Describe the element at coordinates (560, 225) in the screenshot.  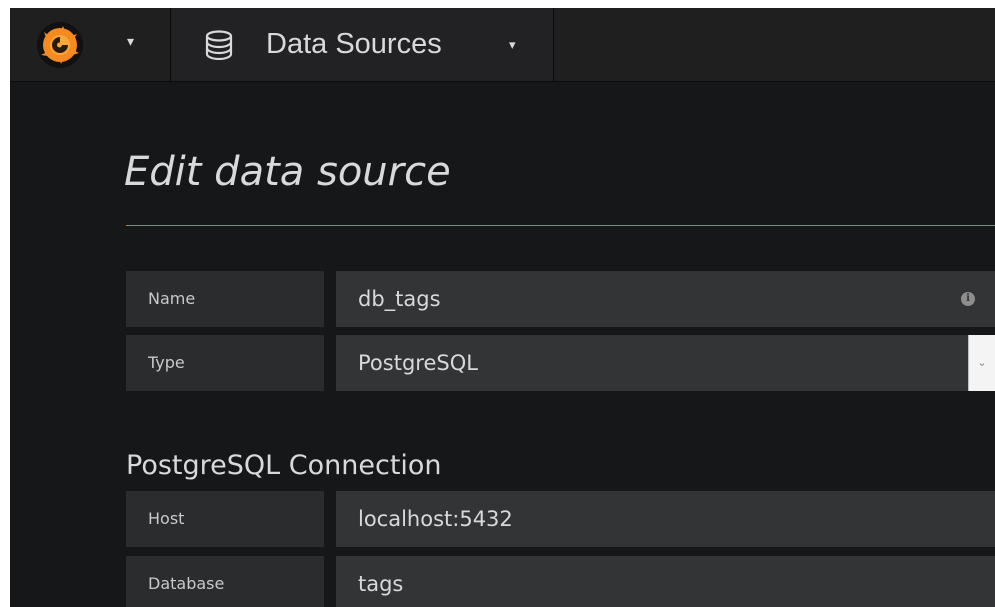
I see `title-divider` at that location.